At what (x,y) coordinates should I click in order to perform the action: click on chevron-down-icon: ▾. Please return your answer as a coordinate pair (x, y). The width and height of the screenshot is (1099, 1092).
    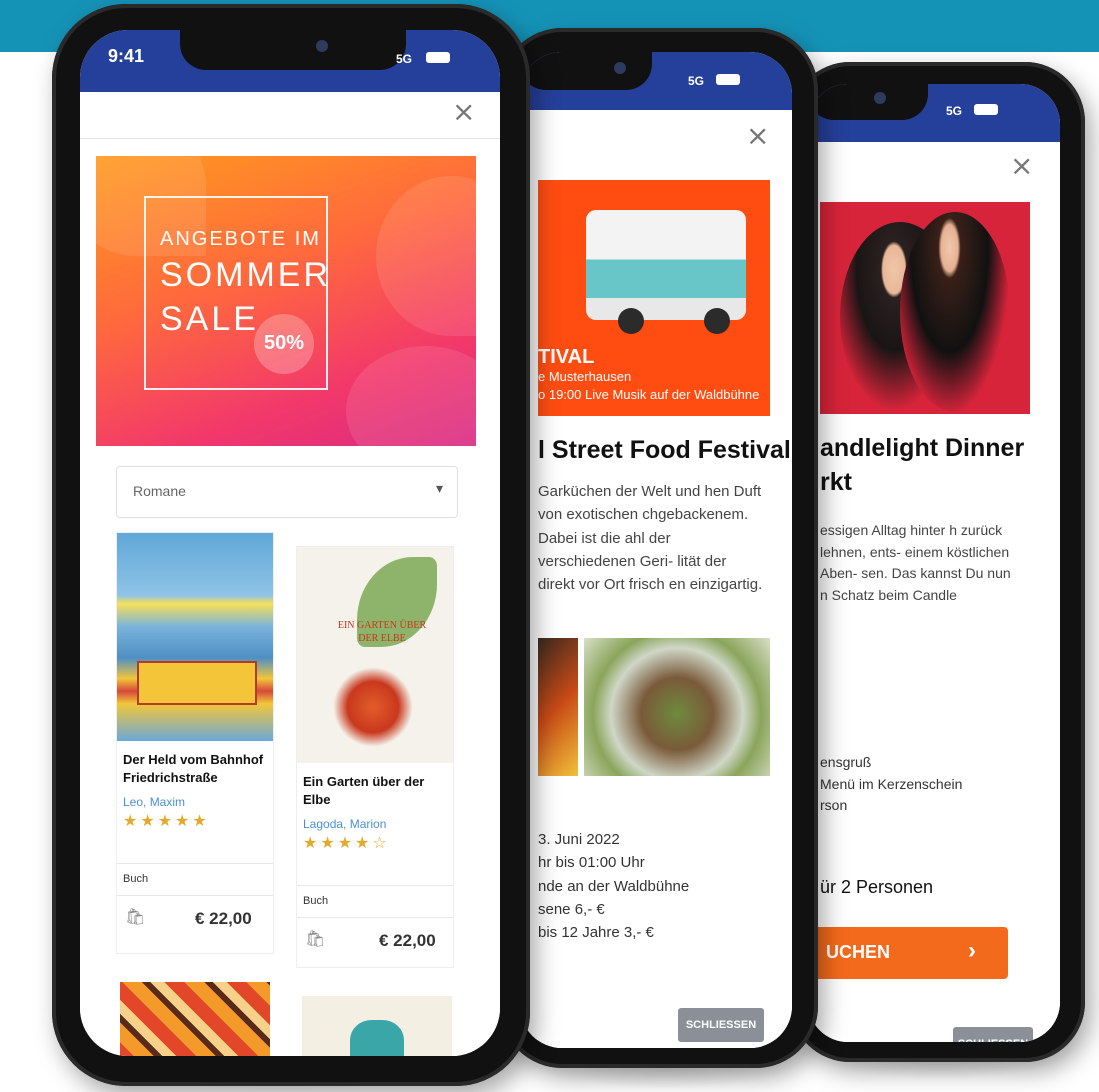
    Looking at the image, I should click on (439, 489).